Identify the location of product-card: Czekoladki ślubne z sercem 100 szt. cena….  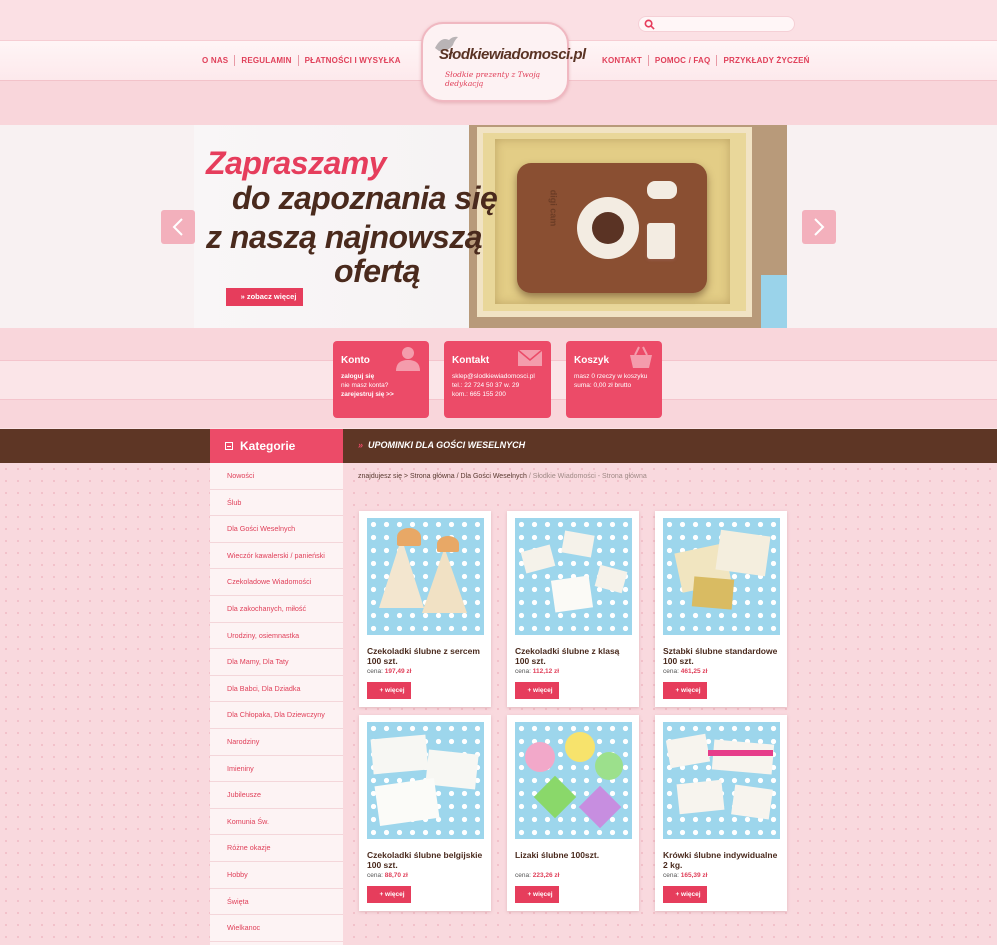
(425, 609).